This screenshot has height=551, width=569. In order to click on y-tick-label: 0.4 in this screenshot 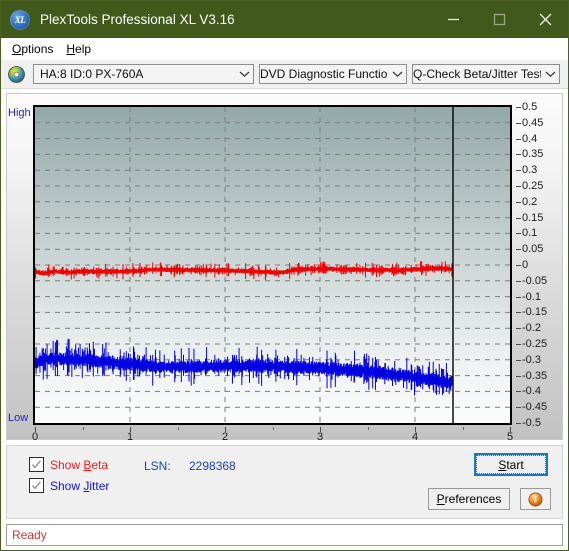, I will do `click(530, 138)`.